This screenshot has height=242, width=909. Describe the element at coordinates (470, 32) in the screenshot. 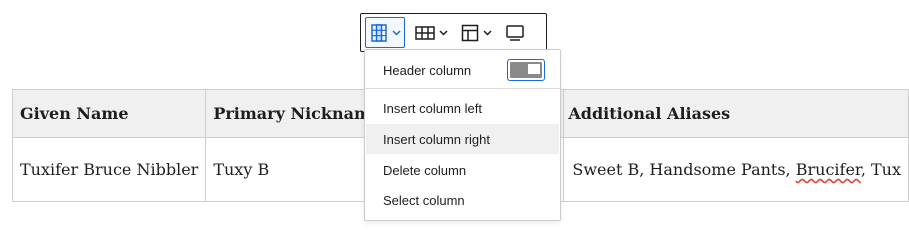

I see `table-layout-icon` at that location.